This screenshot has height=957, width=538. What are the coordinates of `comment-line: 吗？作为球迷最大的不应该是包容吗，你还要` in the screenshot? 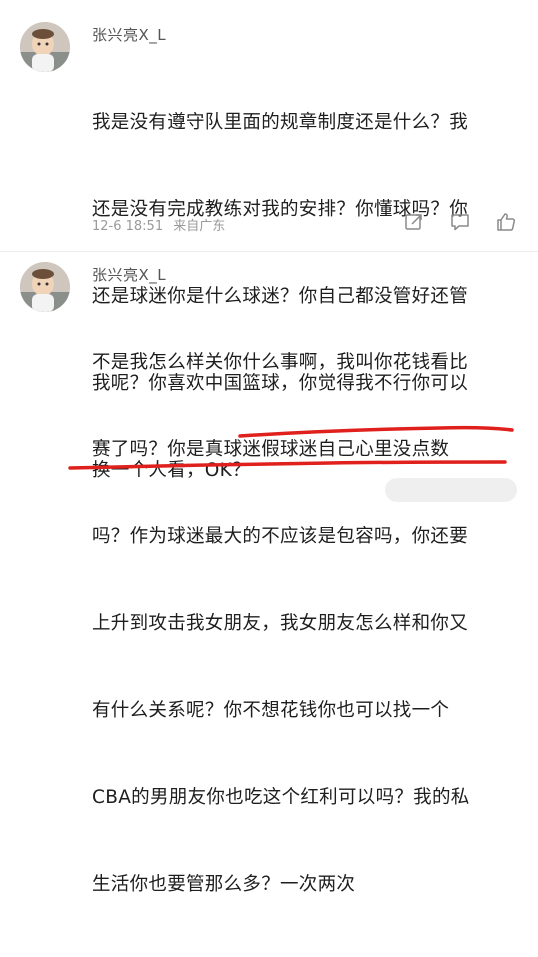 It's located at (280, 536).